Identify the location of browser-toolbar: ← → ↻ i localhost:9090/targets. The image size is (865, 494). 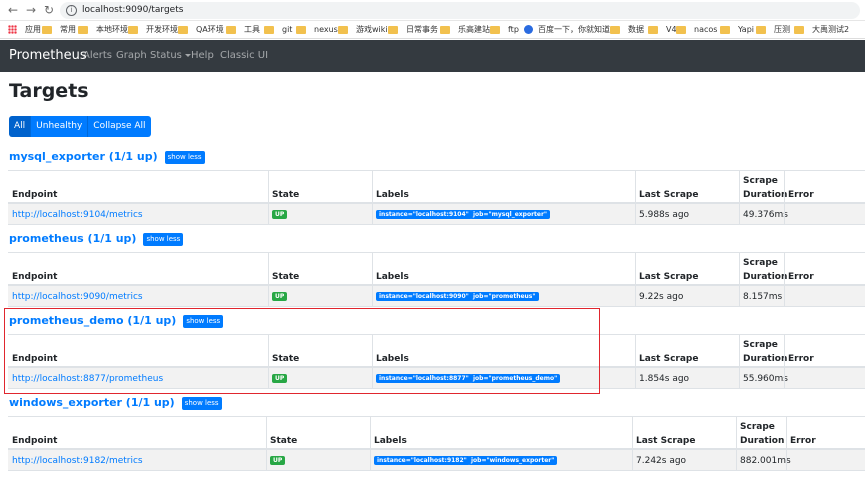
(432, 10).